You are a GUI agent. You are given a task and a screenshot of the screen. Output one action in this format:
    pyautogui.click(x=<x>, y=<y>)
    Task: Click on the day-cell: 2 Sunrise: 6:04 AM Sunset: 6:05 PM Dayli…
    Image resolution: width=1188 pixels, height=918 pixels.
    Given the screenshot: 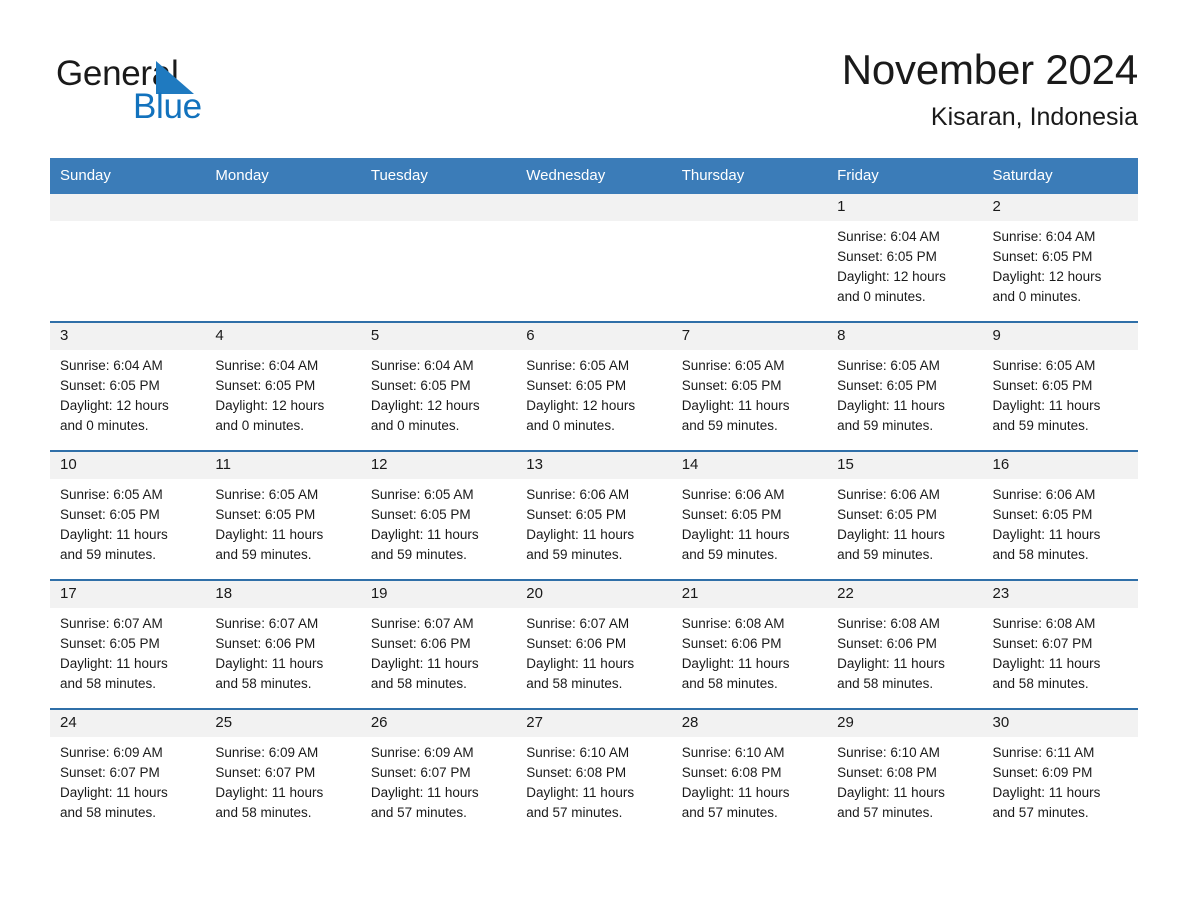 What is the action you would take?
    pyautogui.click(x=1060, y=258)
    